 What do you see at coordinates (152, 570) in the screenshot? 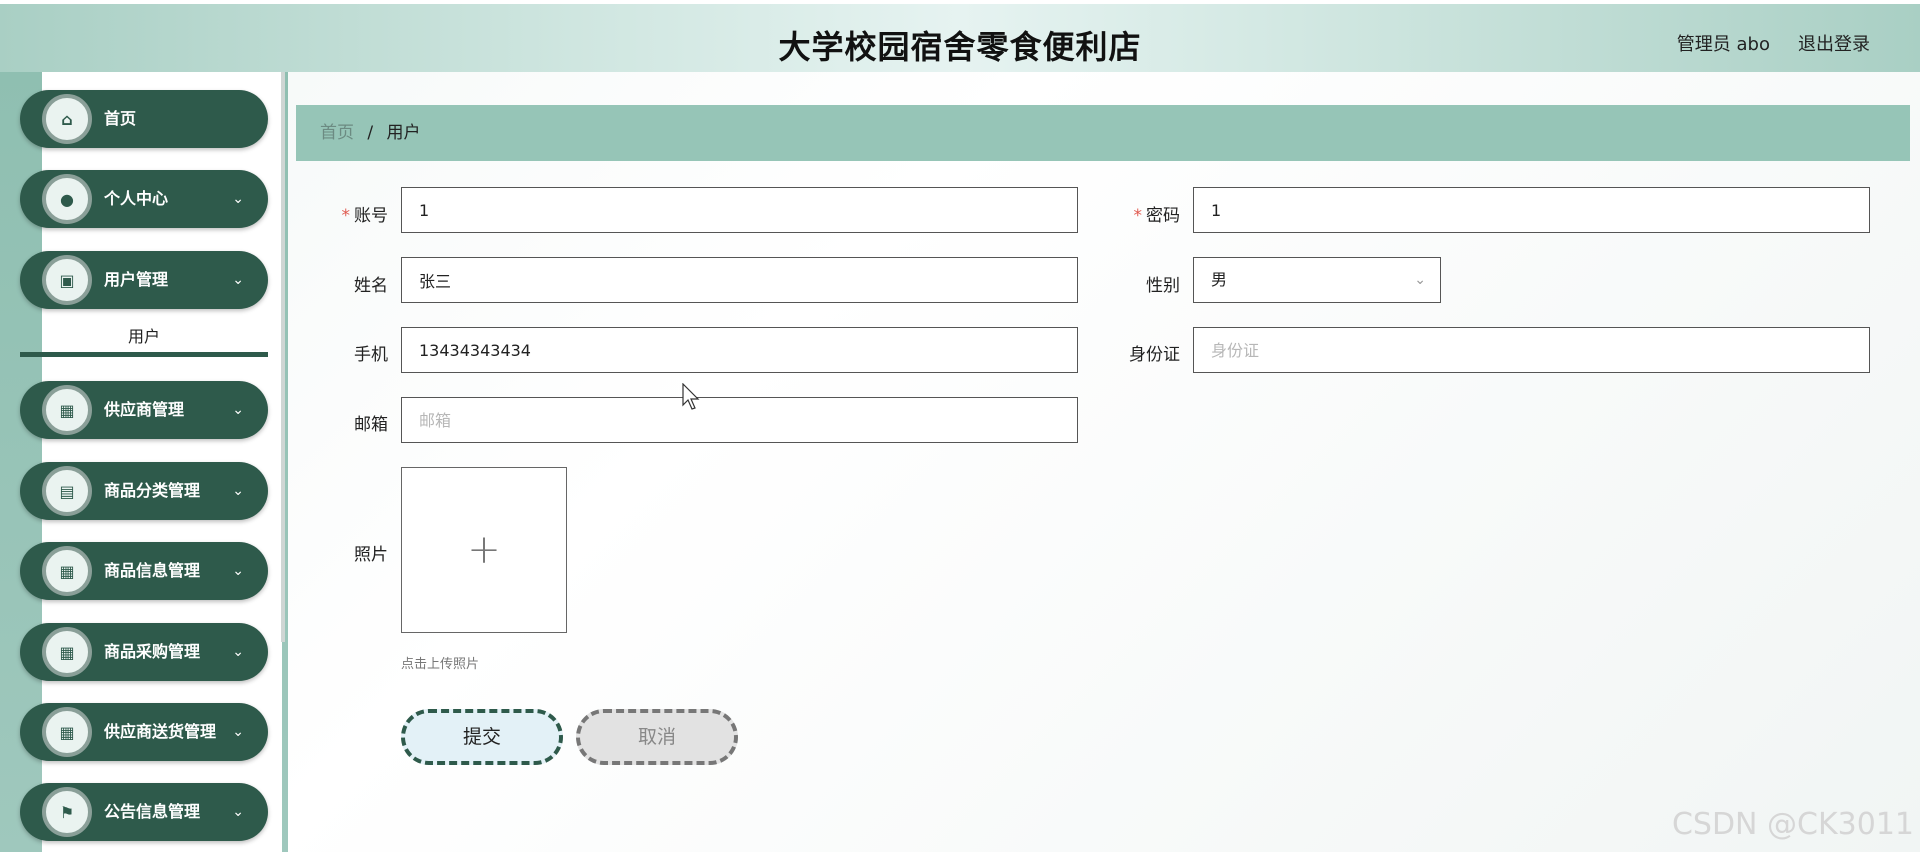
I see `sidebar-item-label: 商品信息管理` at bounding box center [152, 570].